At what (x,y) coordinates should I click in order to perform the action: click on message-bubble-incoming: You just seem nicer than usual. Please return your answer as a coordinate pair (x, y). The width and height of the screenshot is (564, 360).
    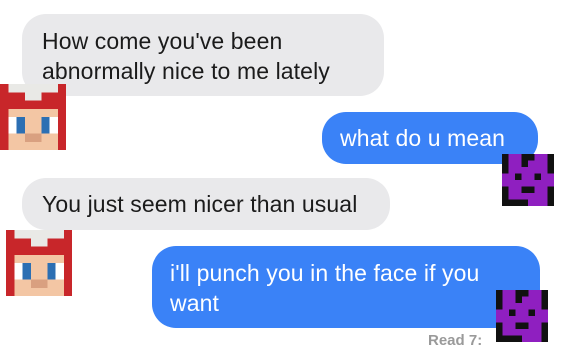
    Looking at the image, I should click on (206, 204).